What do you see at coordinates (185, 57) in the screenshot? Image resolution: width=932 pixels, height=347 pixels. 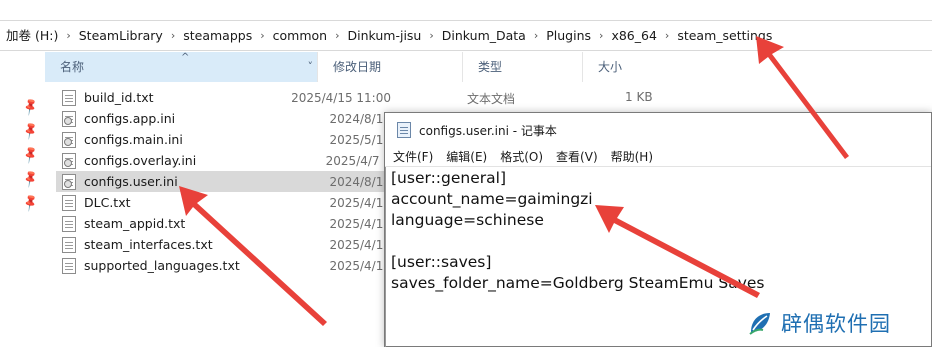 I see `sort-ascending-icon: ^` at bounding box center [185, 57].